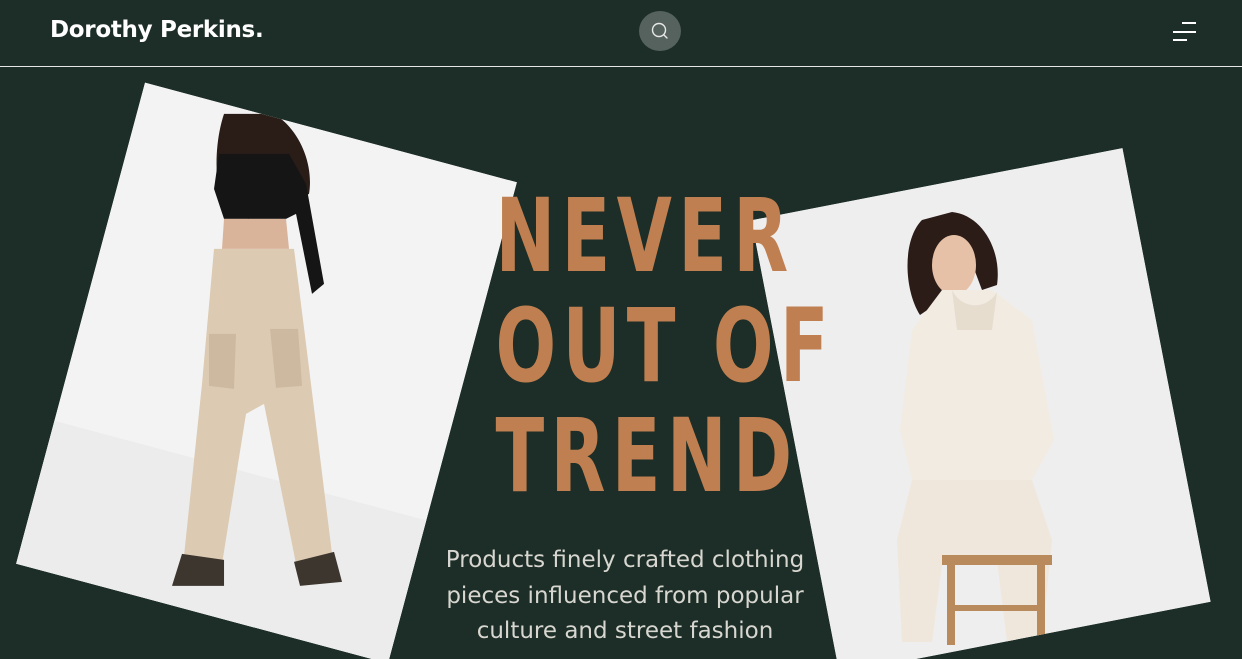  Describe the element at coordinates (621, 33) in the screenshot. I see `top-navigation-bar: Dorothy Perkins.` at that location.